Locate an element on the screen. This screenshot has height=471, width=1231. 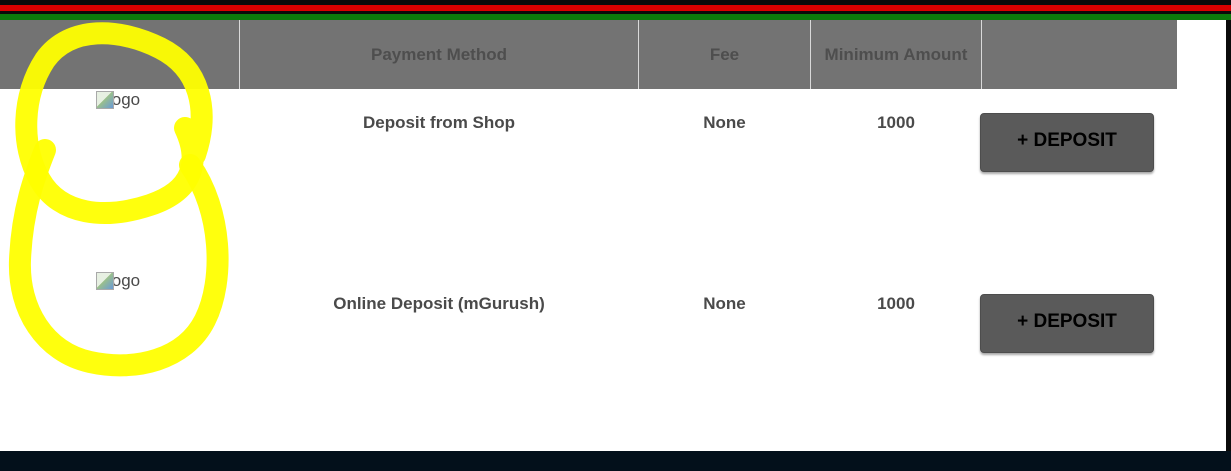
payment-method-name: Online Deposit (mGurush) is located at coordinates (439, 303).